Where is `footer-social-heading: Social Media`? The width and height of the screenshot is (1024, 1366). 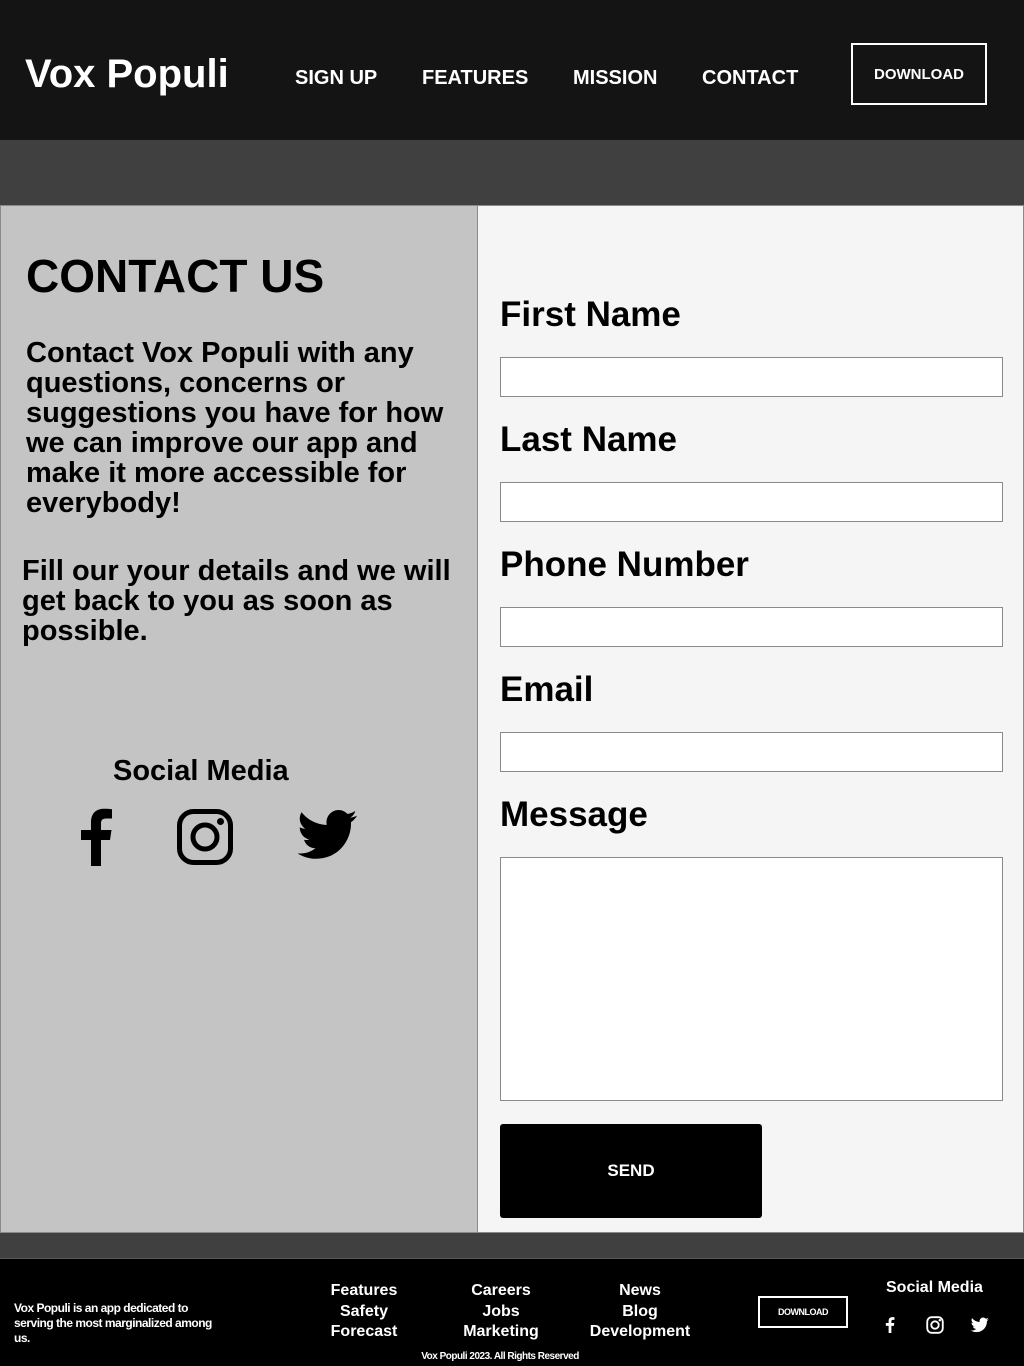
footer-social-heading: Social Media is located at coordinates (934, 1287).